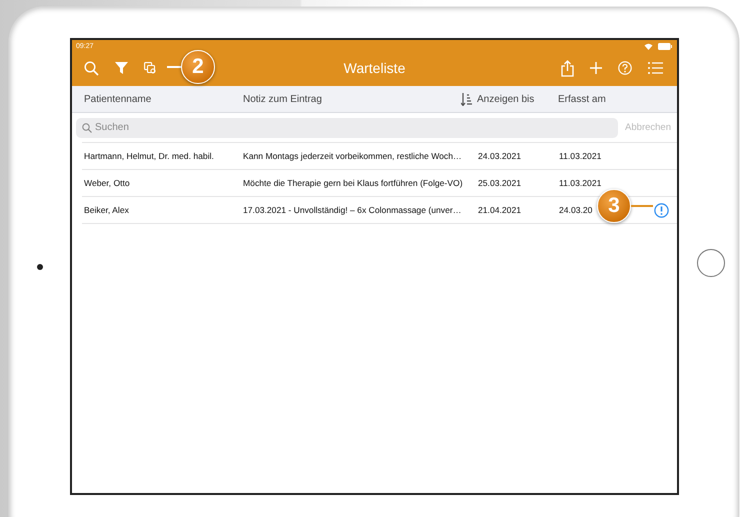  Describe the element at coordinates (149, 156) in the screenshot. I see `table-cell-text: Hartmann, Helmut, Dr. med. habil.` at that location.